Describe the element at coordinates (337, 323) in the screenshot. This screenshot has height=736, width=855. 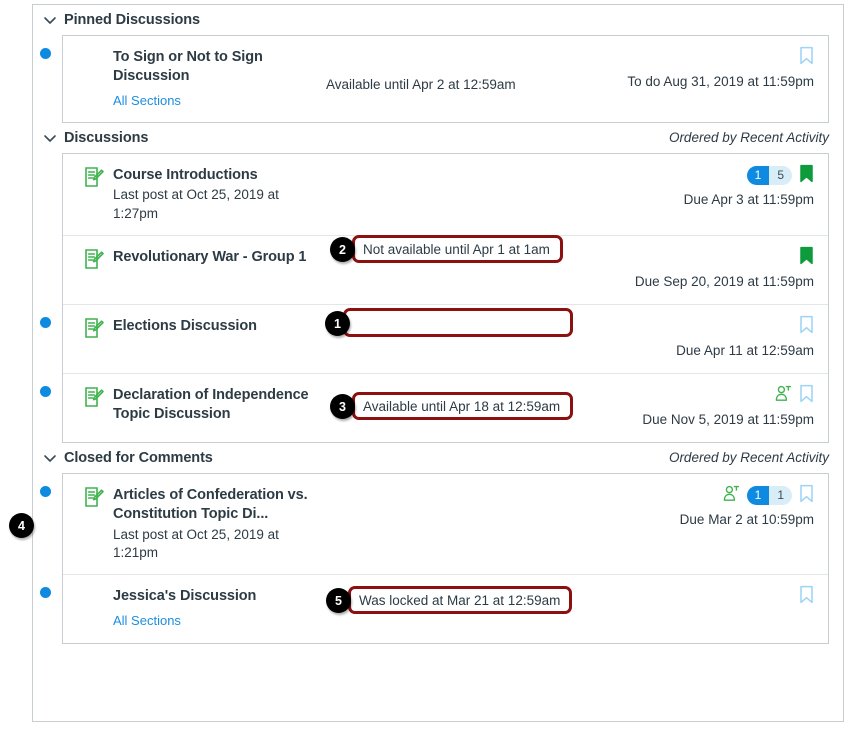
I see `callout-number-1: 1` at that location.